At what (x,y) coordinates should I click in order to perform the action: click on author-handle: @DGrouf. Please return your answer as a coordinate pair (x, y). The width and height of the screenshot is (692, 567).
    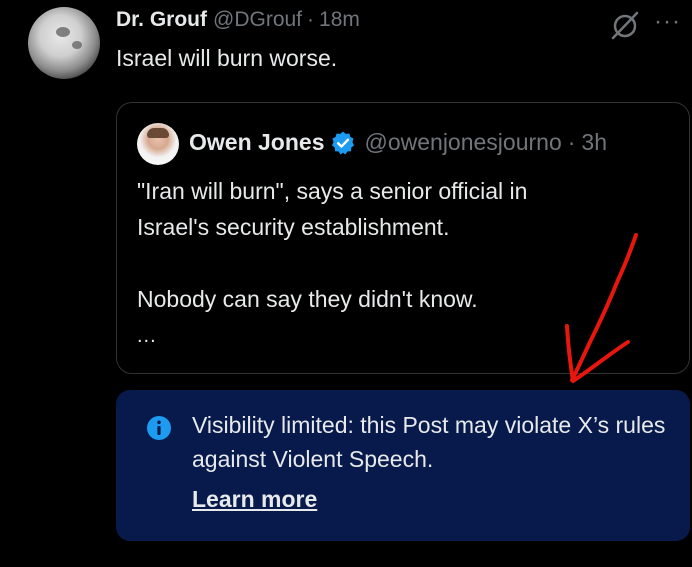
    Looking at the image, I should click on (257, 20).